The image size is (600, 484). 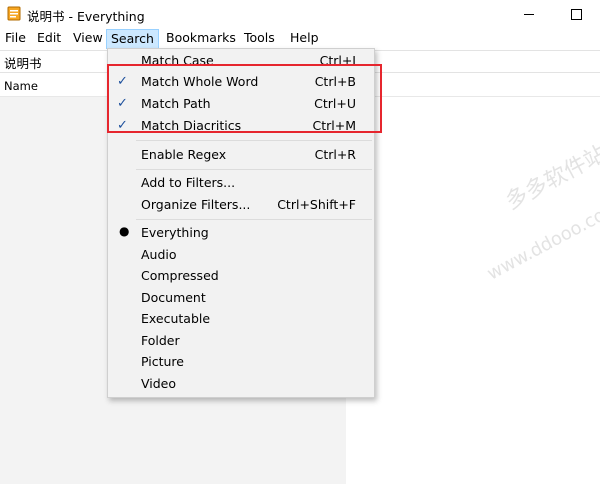 What do you see at coordinates (162, 361) in the screenshot?
I see `menu-item-label: Picture` at bounding box center [162, 361].